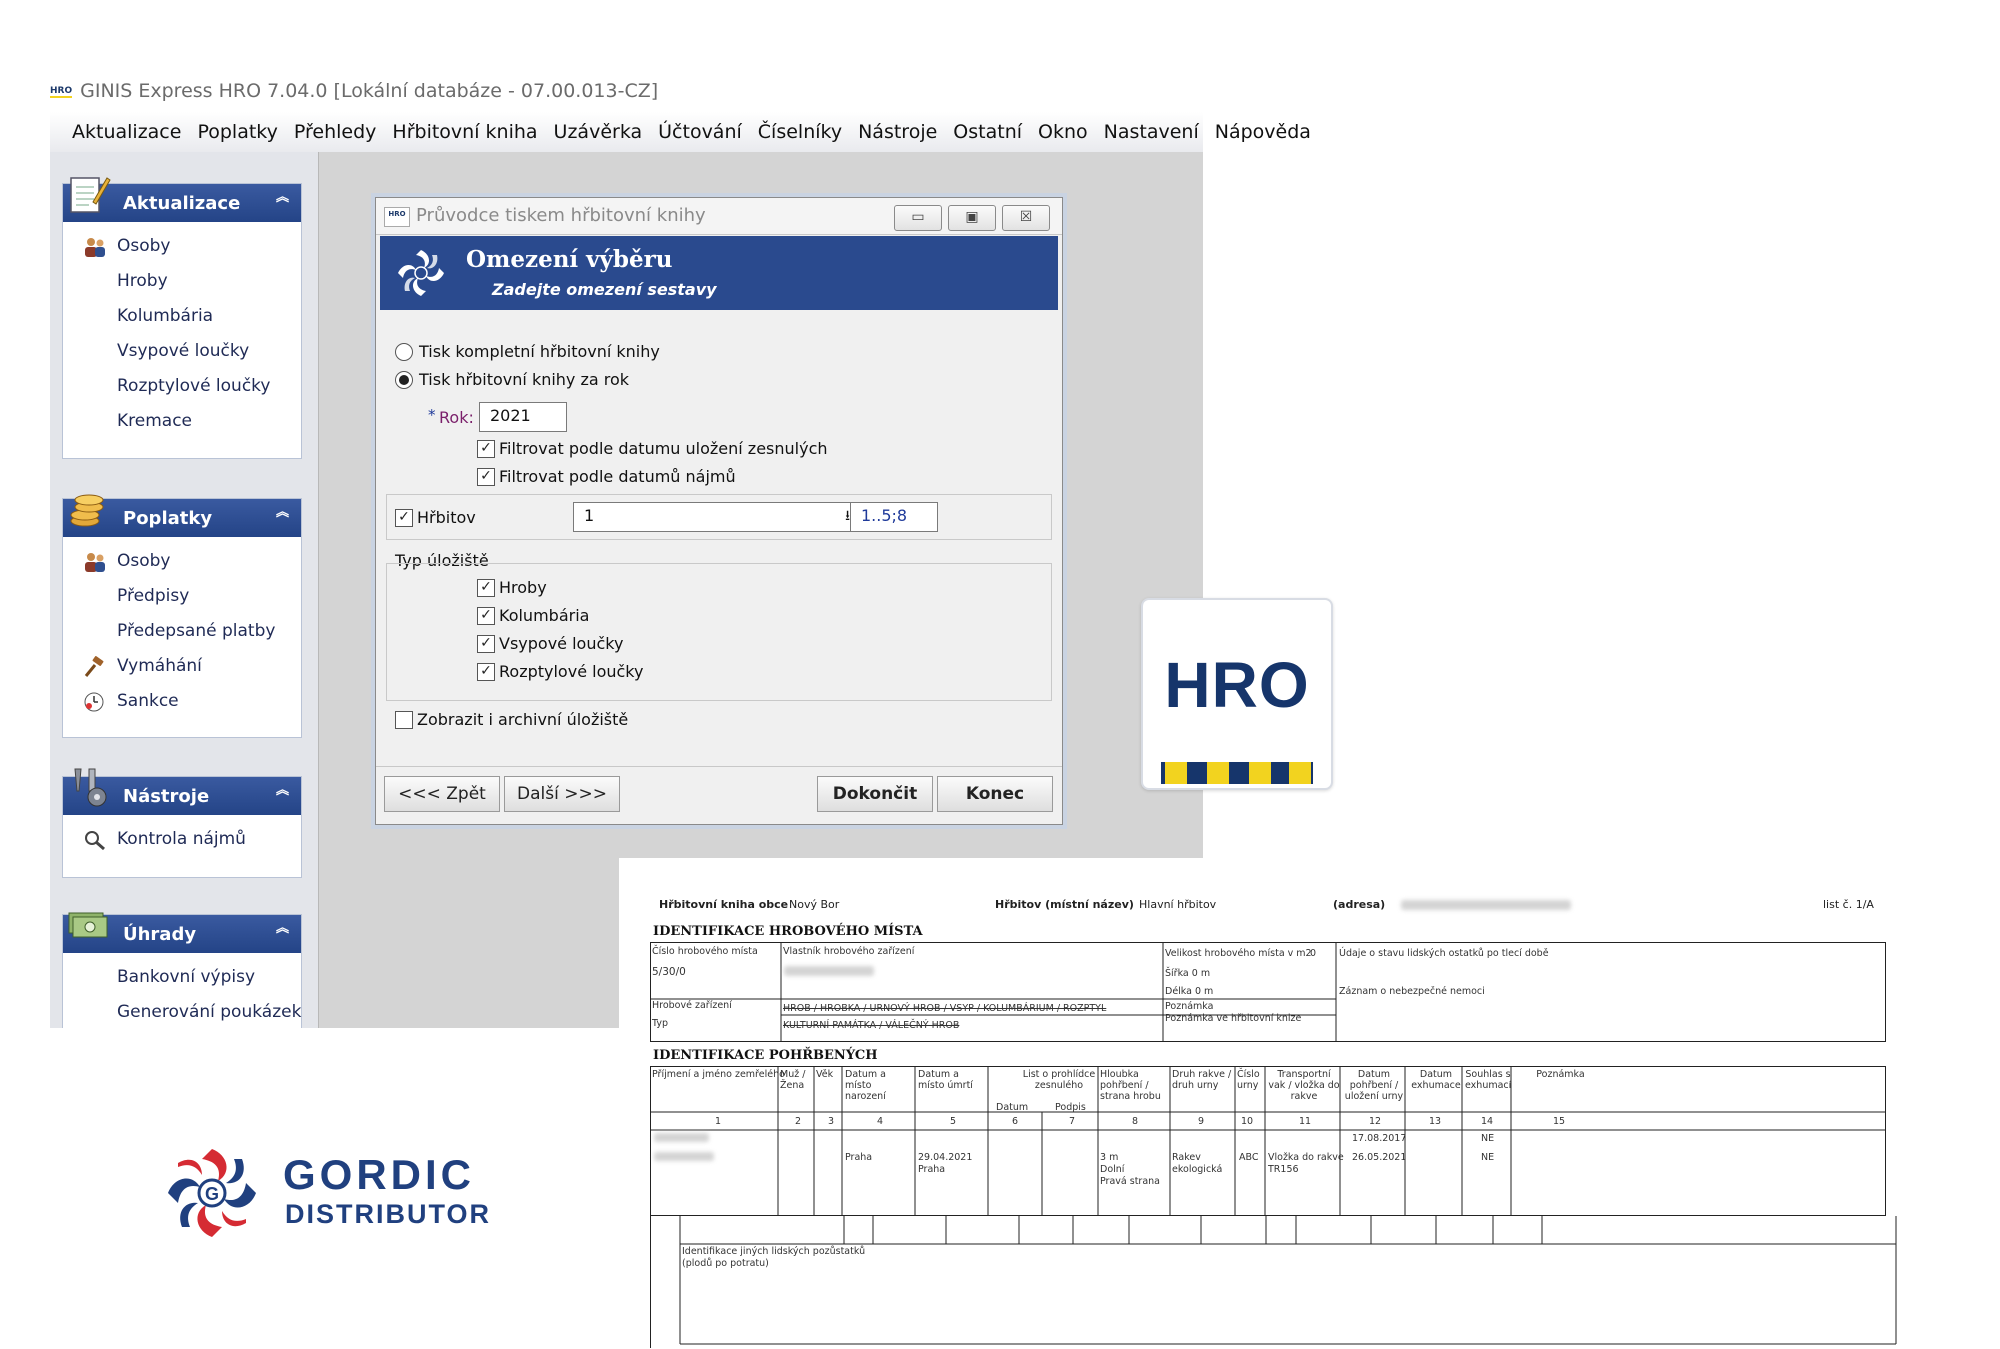  What do you see at coordinates (875, 794) in the screenshot?
I see `finish-button: Dokončit` at bounding box center [875, 794].